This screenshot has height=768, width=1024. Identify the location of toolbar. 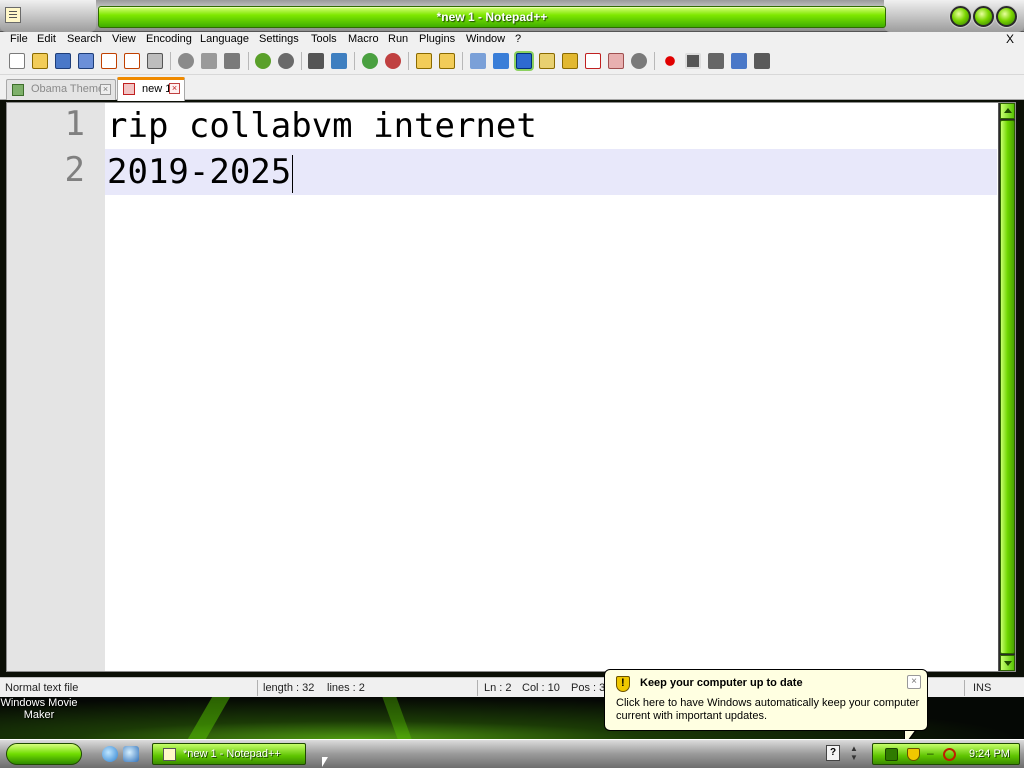
(512, 61).